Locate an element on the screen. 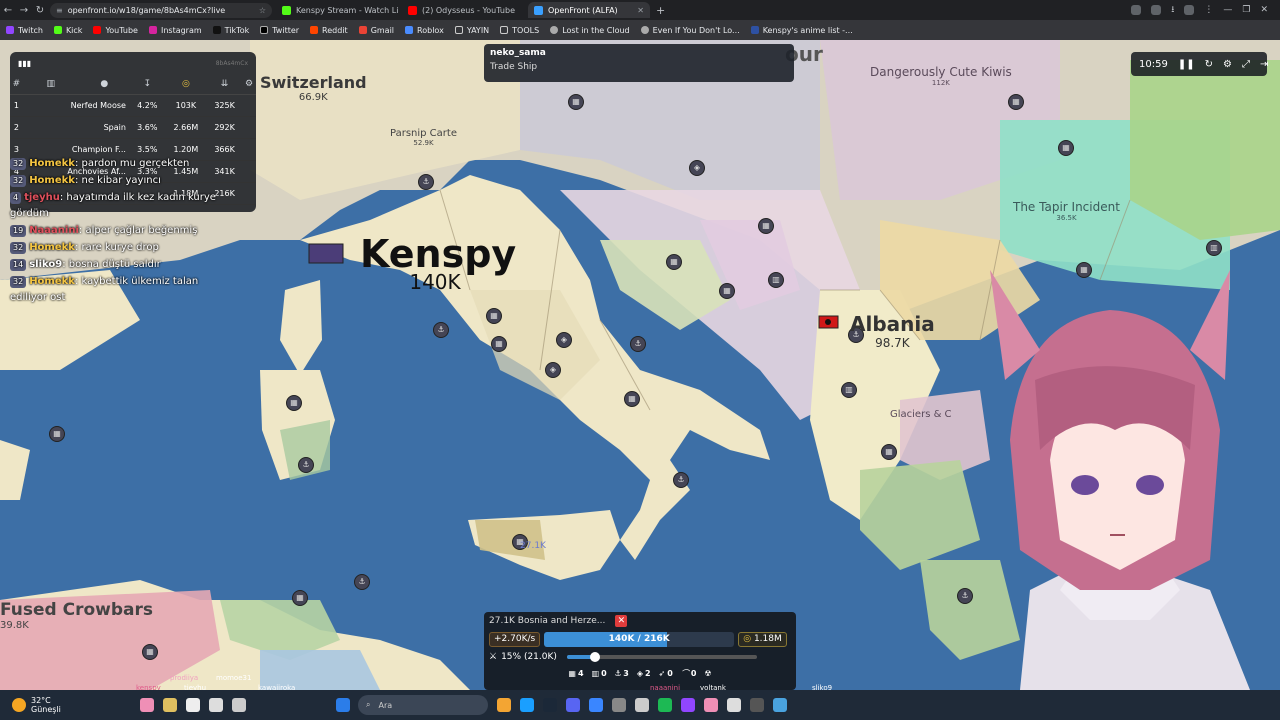 The height and width of the screenshot is (720, 1280). missile-silo-count: ➶ 0 is located at coordinates (666, 673).